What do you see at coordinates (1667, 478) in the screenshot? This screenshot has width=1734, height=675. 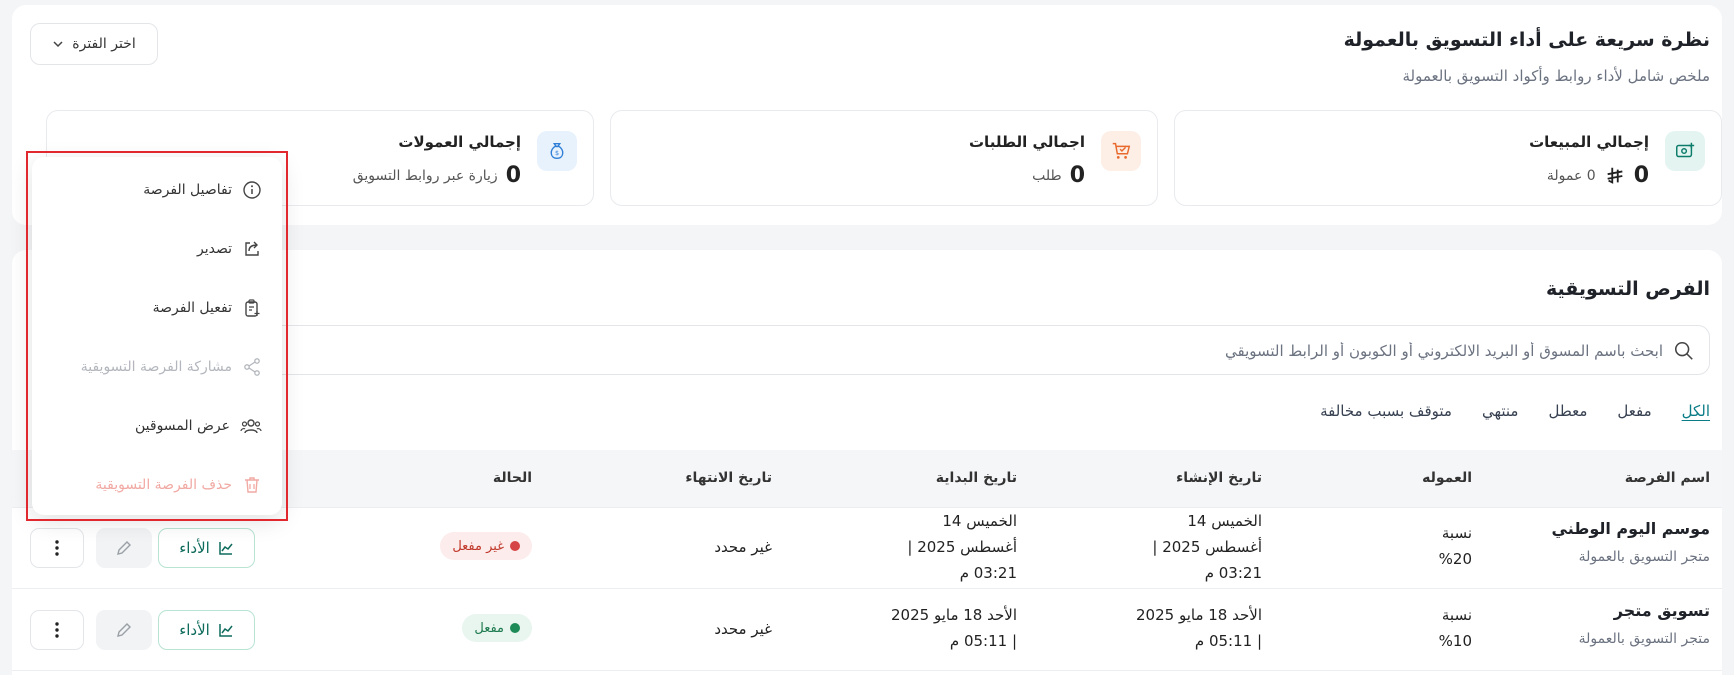 I see `column-header-name: اسم الفرصة` at bounding box center [1667, 478].